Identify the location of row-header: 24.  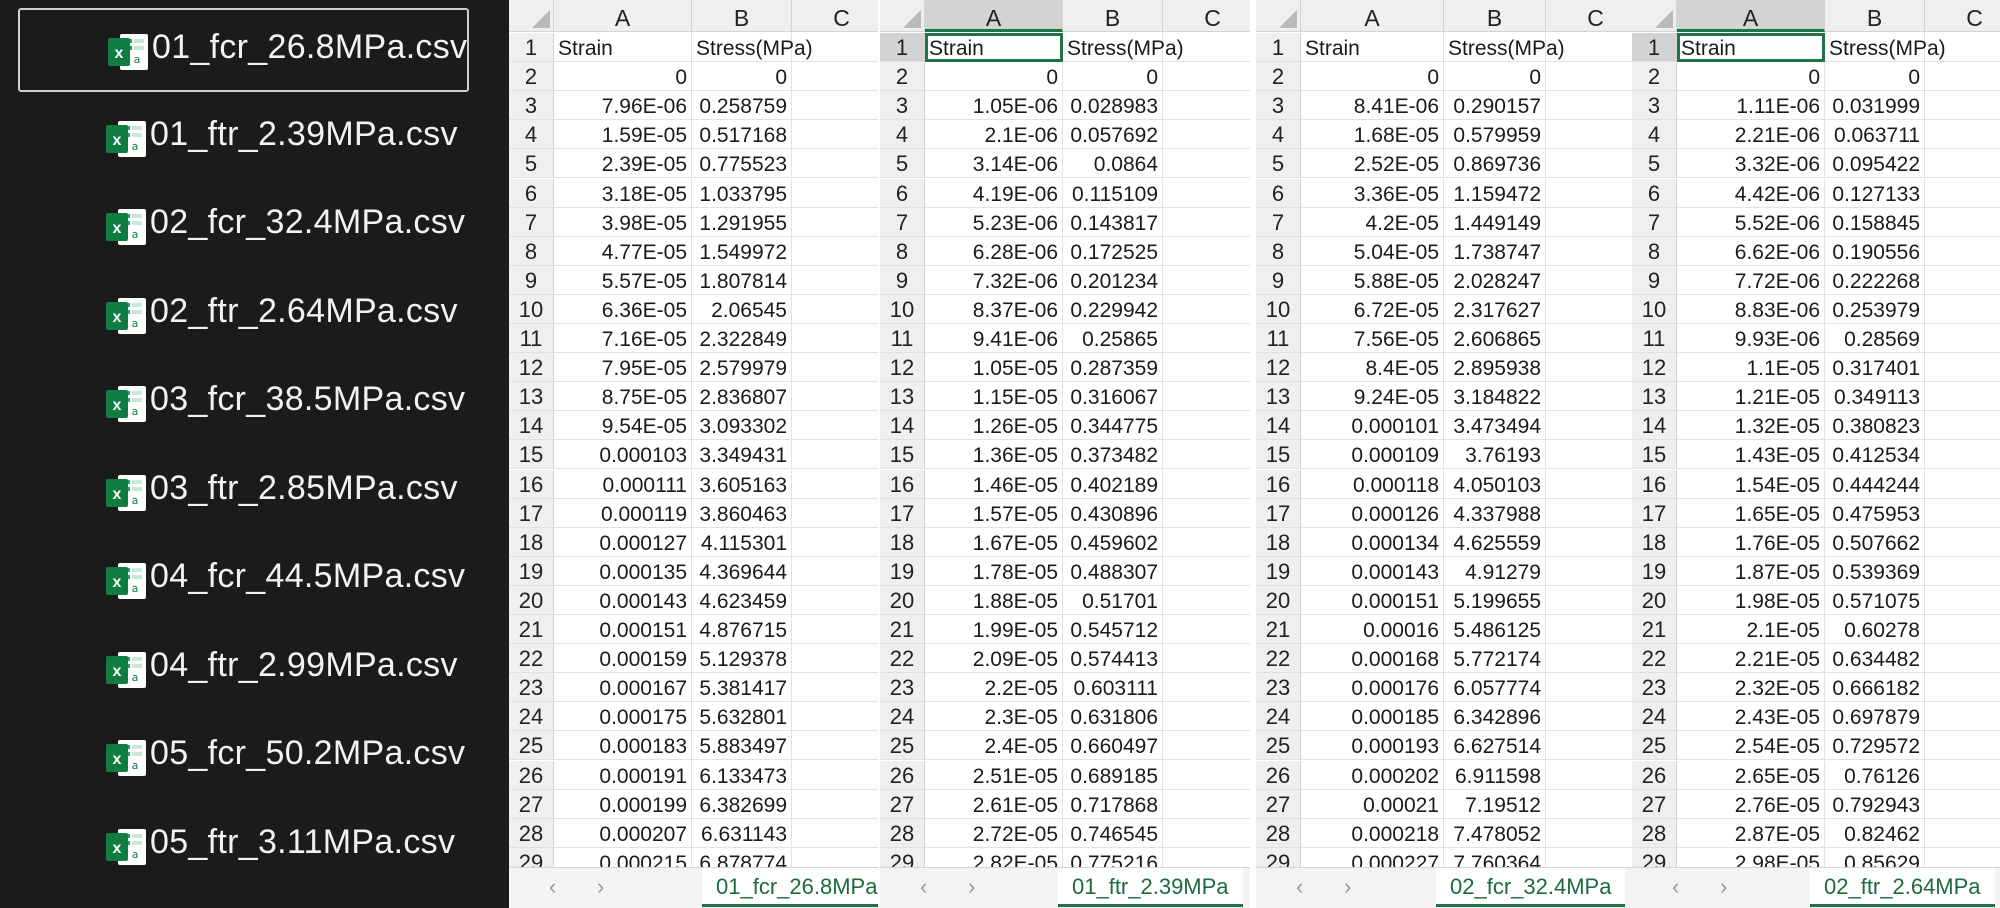
(531, 717).